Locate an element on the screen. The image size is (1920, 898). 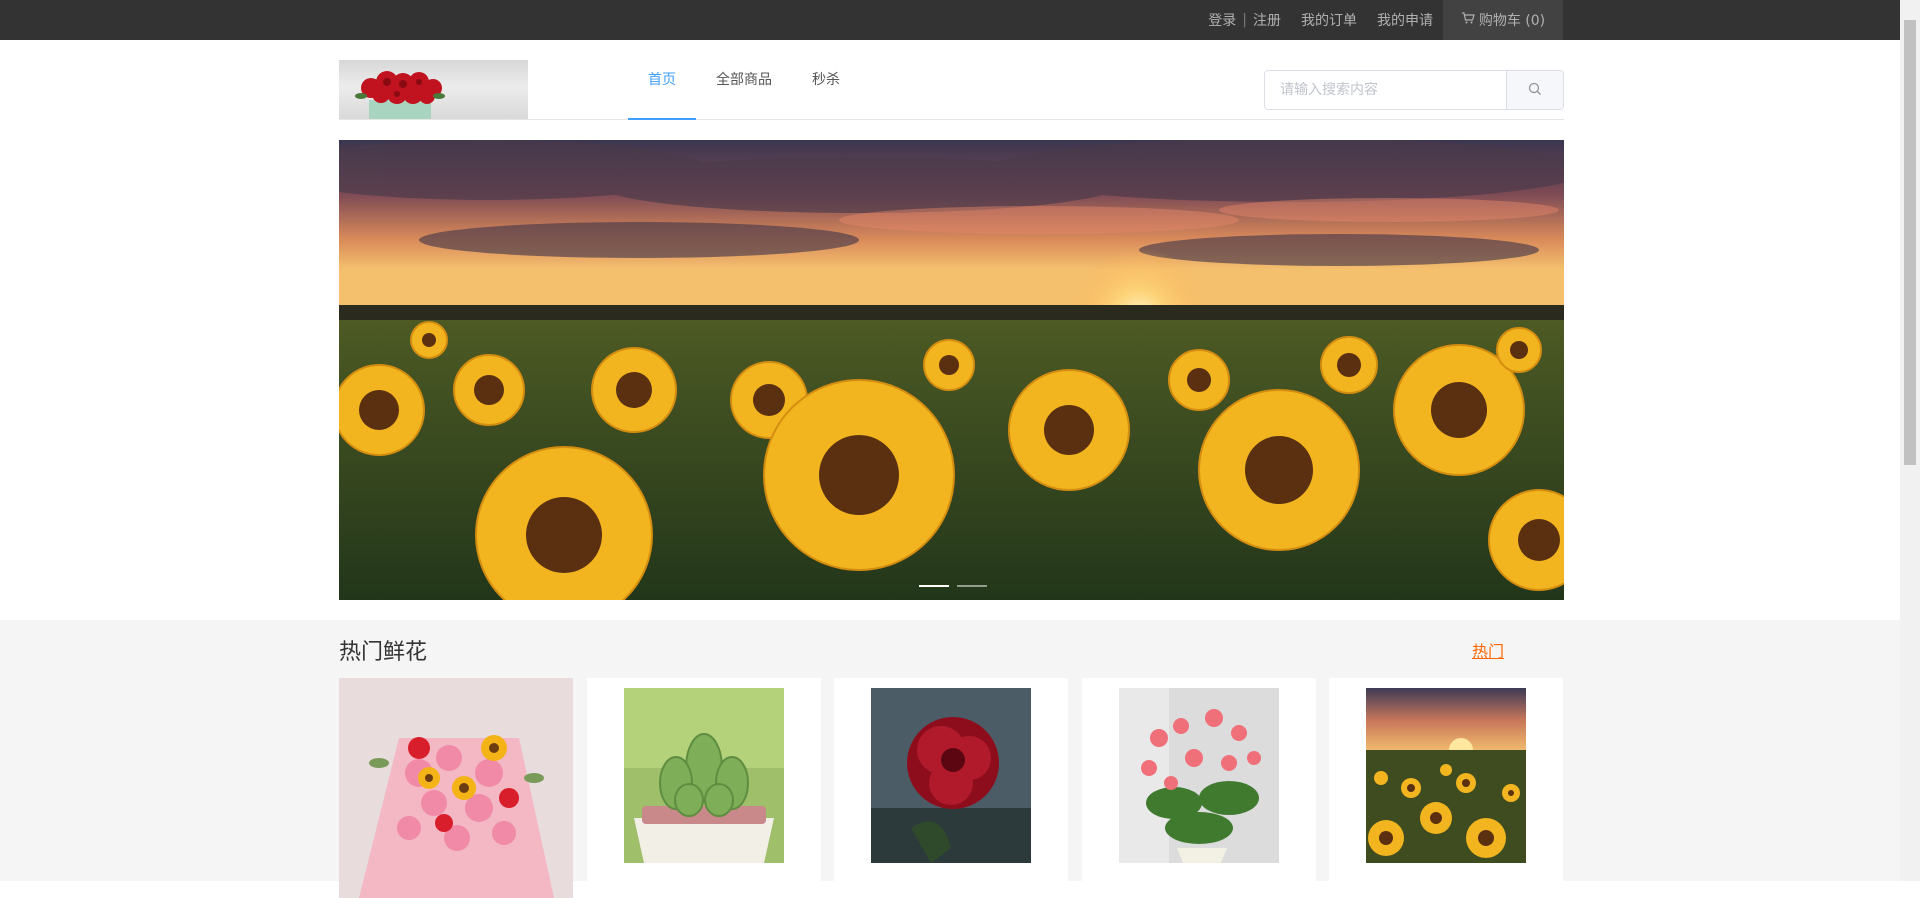
register-link: 注册 is located at coordinates (1267, 20).